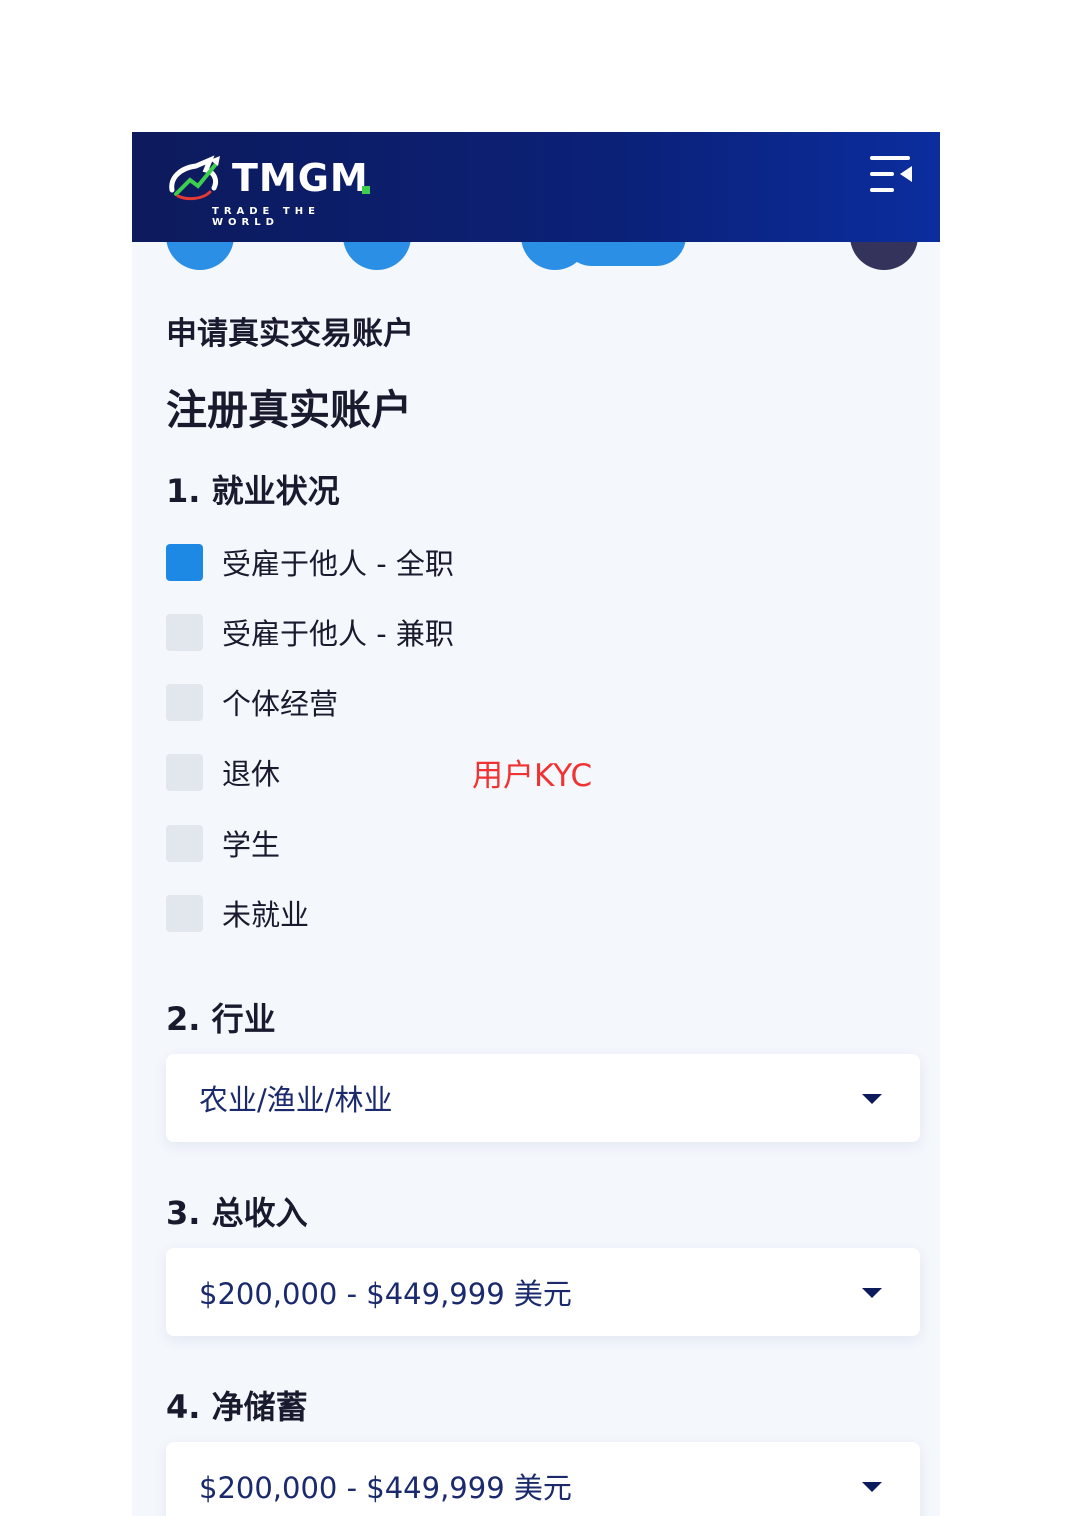 This screenshot has height=1516, width=1073. I want to click on gross-income-title: 3. 总收入, so click(237, 1213).